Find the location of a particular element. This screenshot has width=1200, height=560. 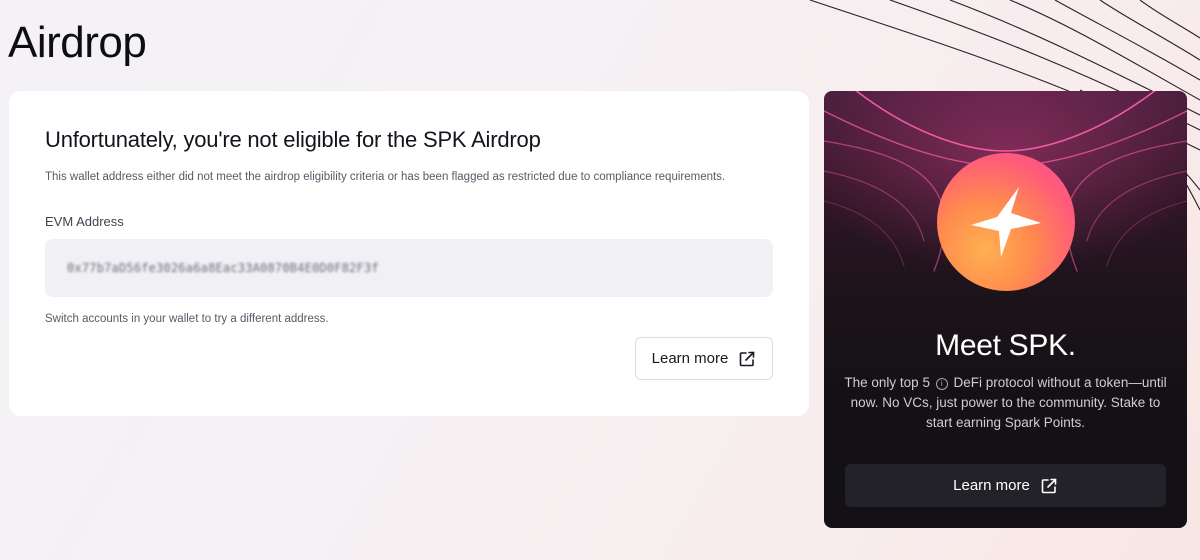

promo-title: Meet SPK. is located at coordinates (1005, 345).